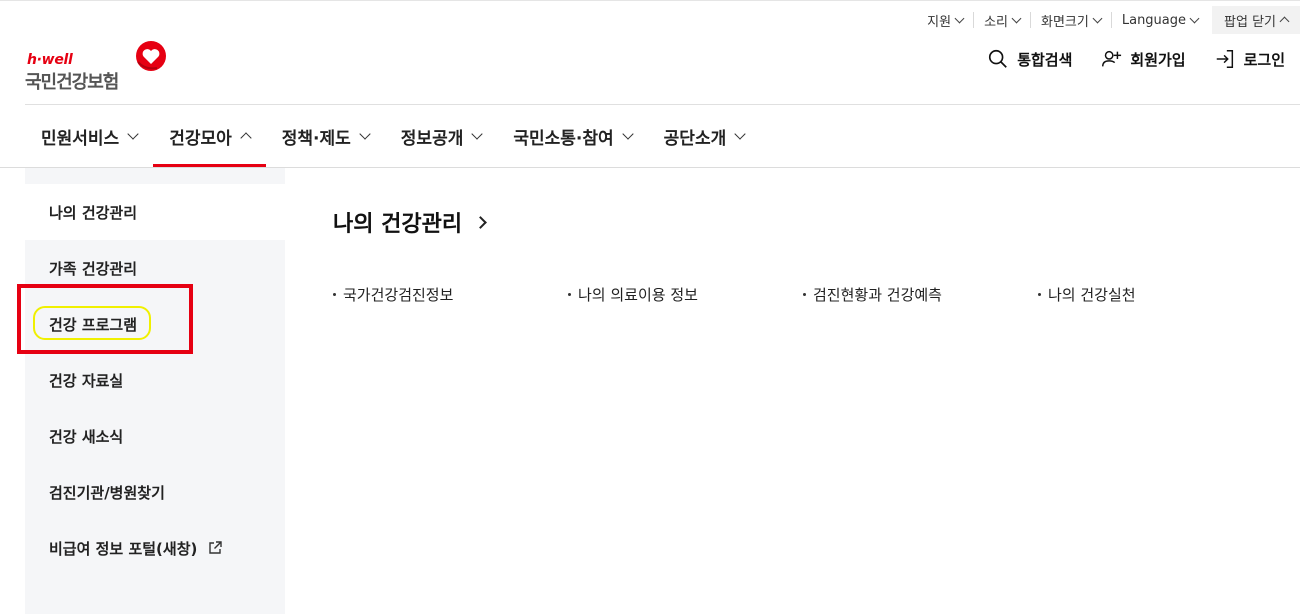  What do you see at coordinates (155, 380) in the screenshot?
I see `side-item-health-library: 건강 자료실` at bounding box center [155, 380].